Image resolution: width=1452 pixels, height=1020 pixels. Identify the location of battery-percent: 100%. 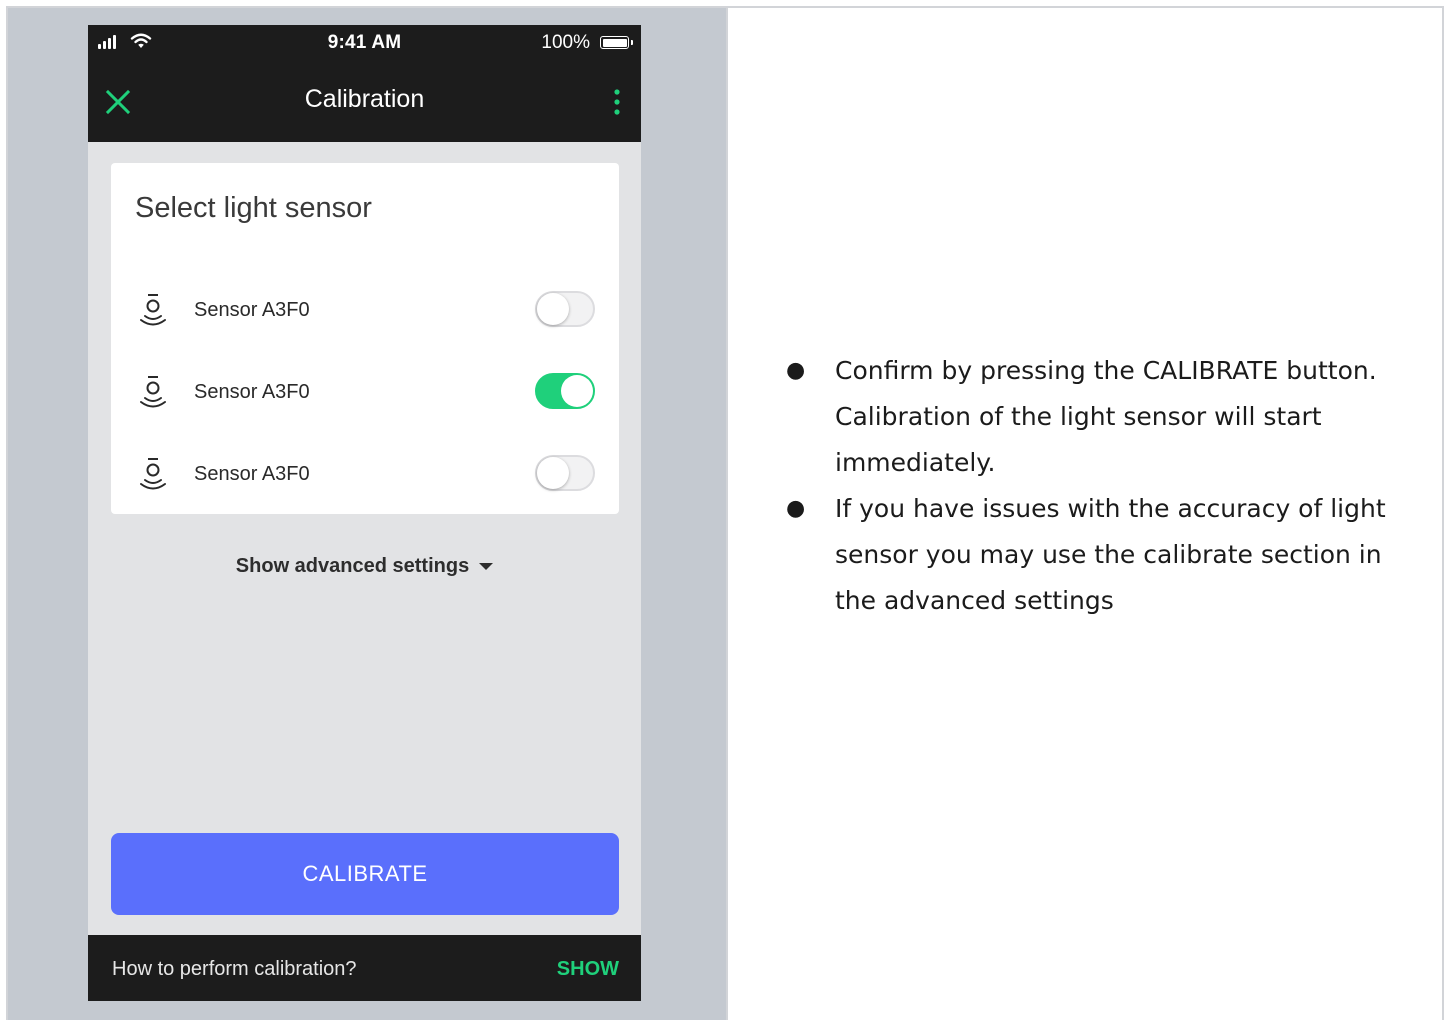
(565, 42).